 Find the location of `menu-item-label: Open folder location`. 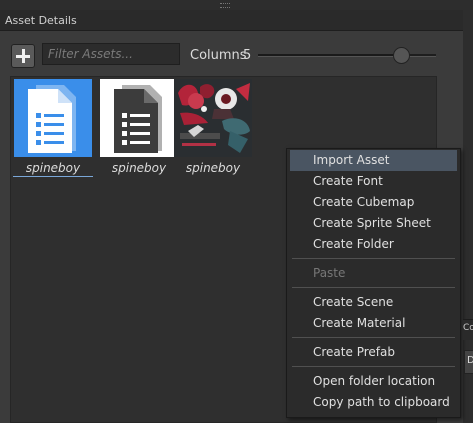

menu-item-label: Open folder location is located at coordinates (374, 381).